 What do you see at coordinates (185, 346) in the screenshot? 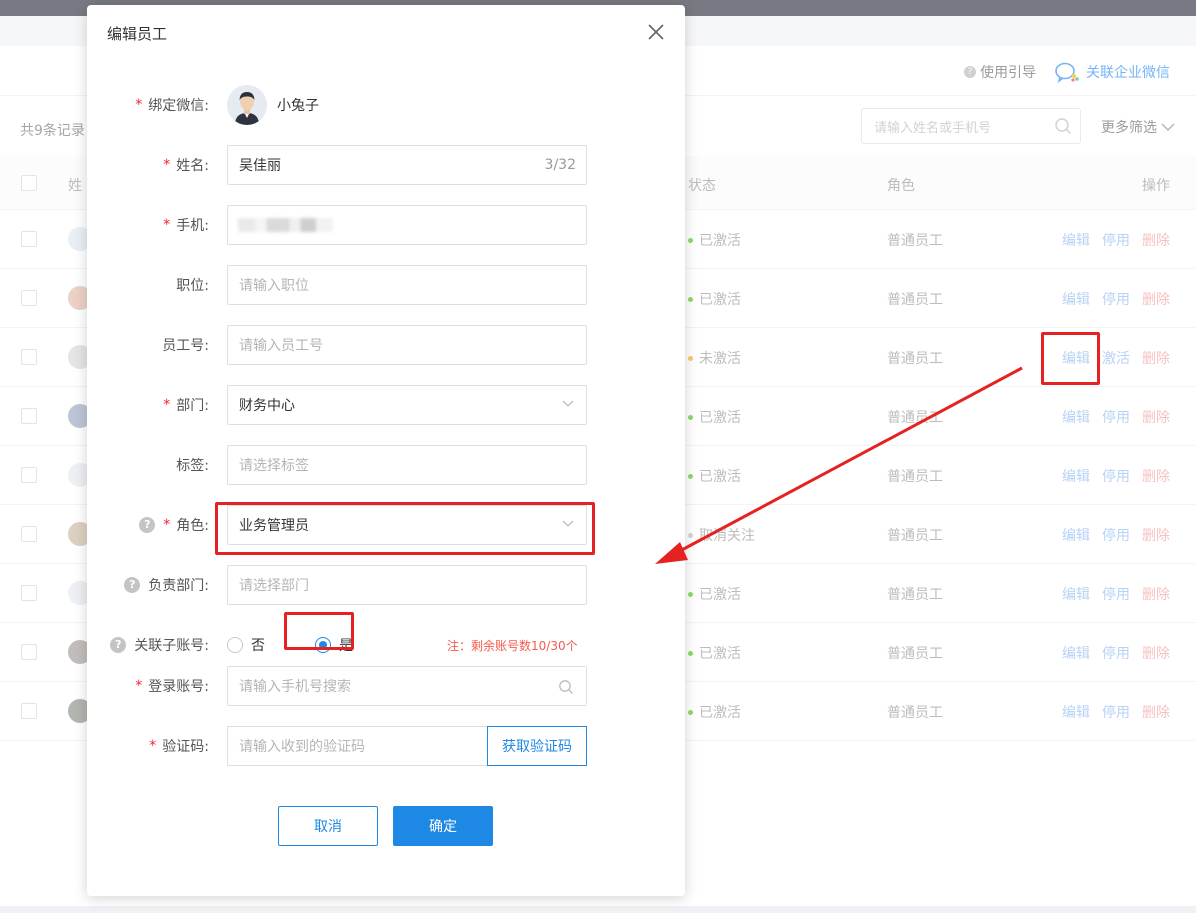
I see `employee-no-label: 员工号:` at bounding box center [185, 346].